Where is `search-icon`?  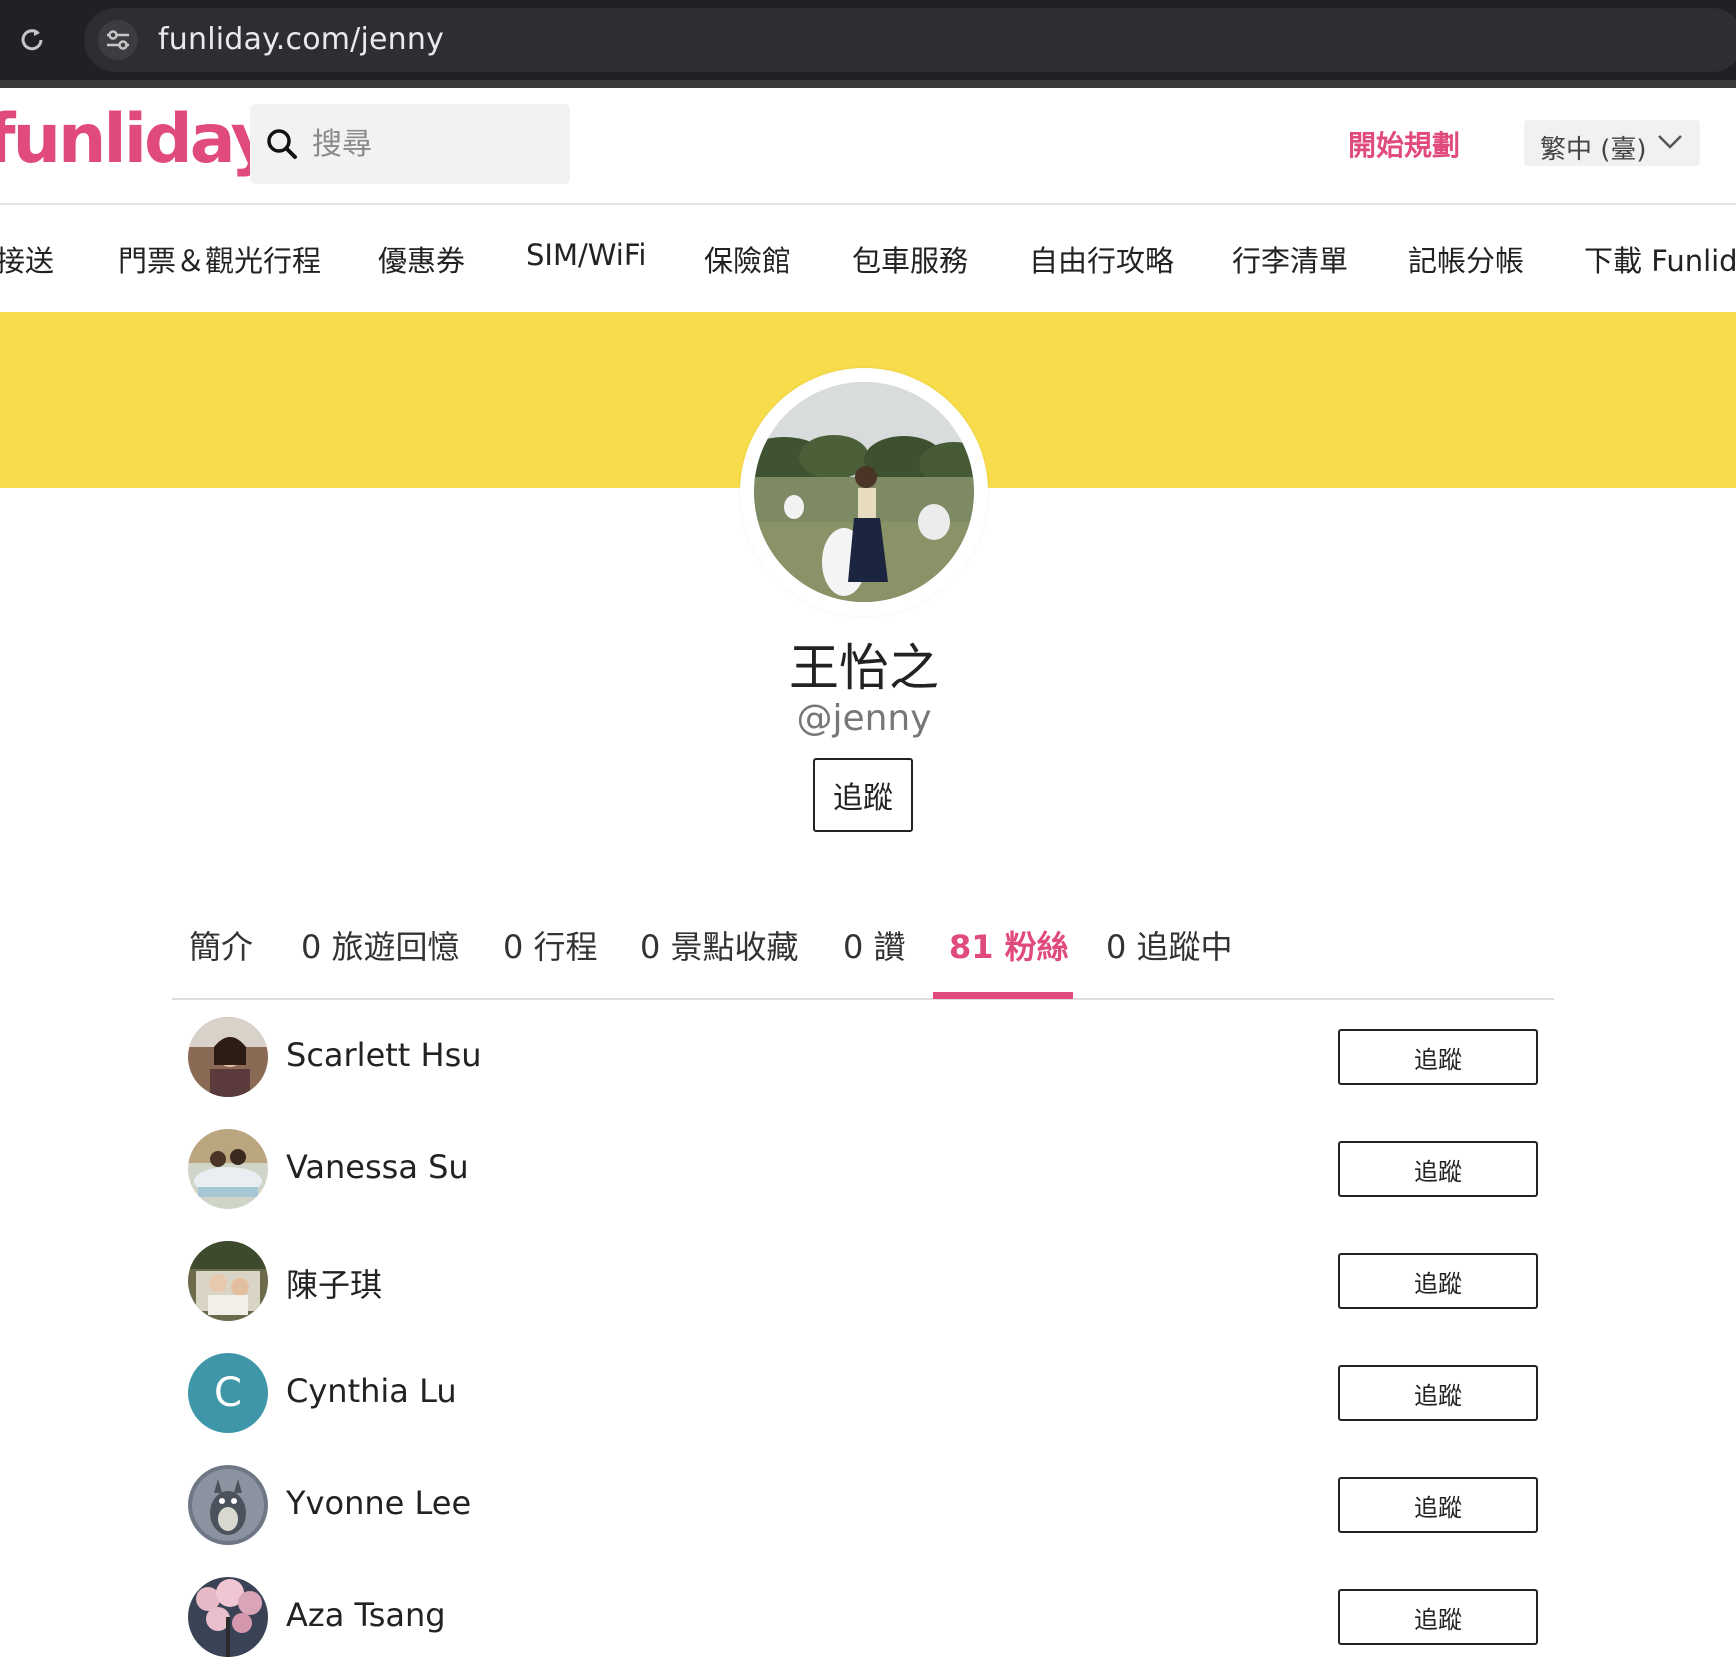 search-icon is located at coordinates (282, 144).